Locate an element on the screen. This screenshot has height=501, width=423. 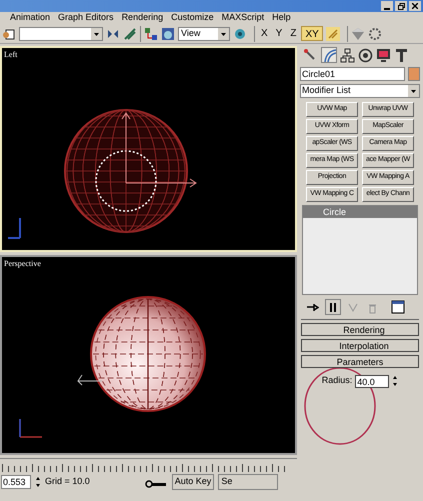
grid-size-text: Grid = 10.0 is located at coordinates (67, 481).